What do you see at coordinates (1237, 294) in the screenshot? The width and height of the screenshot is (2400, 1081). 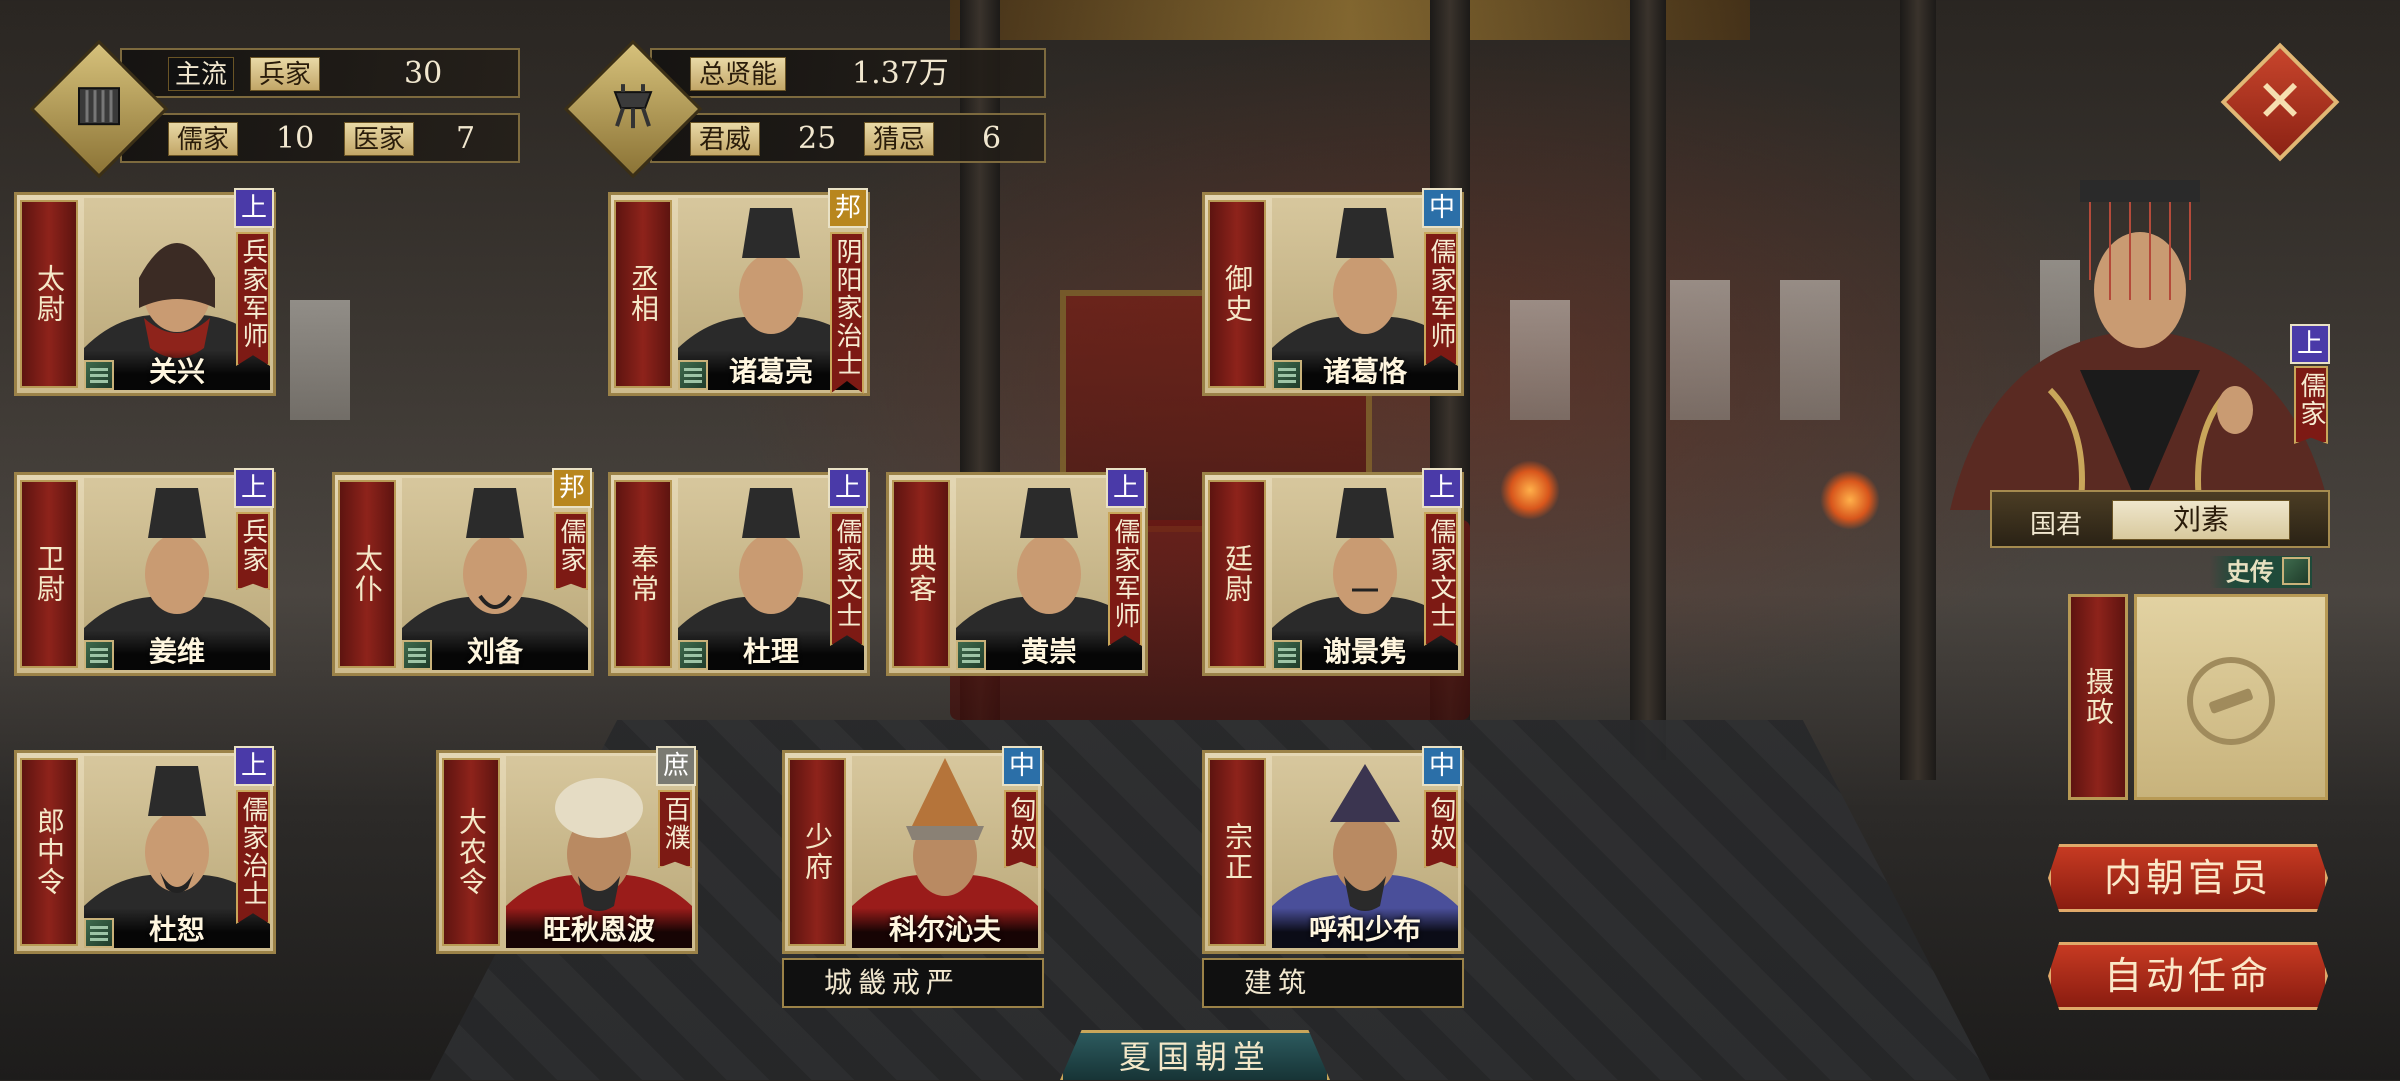 I see `office-title: 御史` at bounding box center [1237, 294].